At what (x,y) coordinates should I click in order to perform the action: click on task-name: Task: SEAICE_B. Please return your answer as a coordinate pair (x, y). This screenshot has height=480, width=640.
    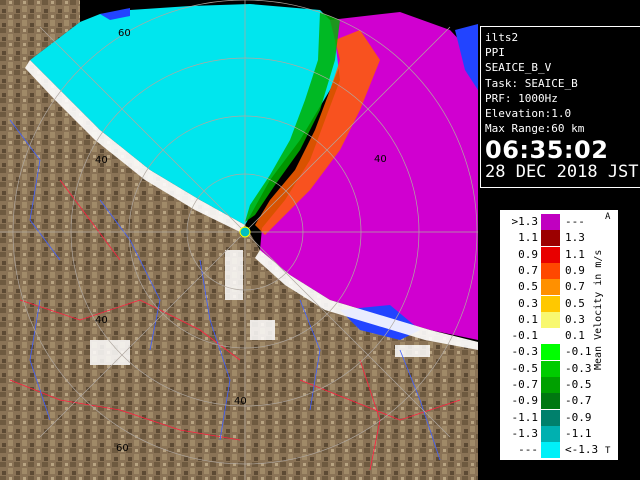
    Looking at the image, I should click on (531, 83).